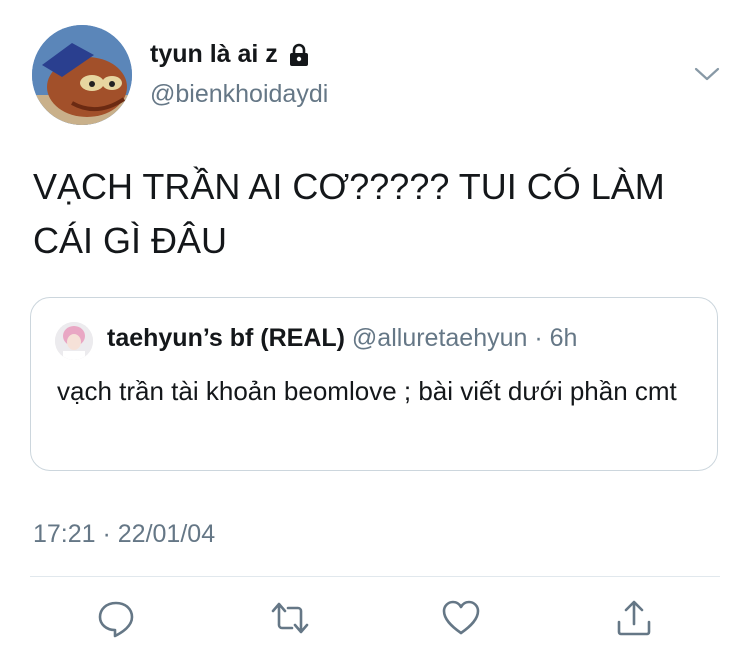 The height and width of the screenshot is (665, 750). Describe the element at coordinates (464, 338) in the screenshot. I see `quoted-handle-time: @alluretaehyun · 6h` at that location.